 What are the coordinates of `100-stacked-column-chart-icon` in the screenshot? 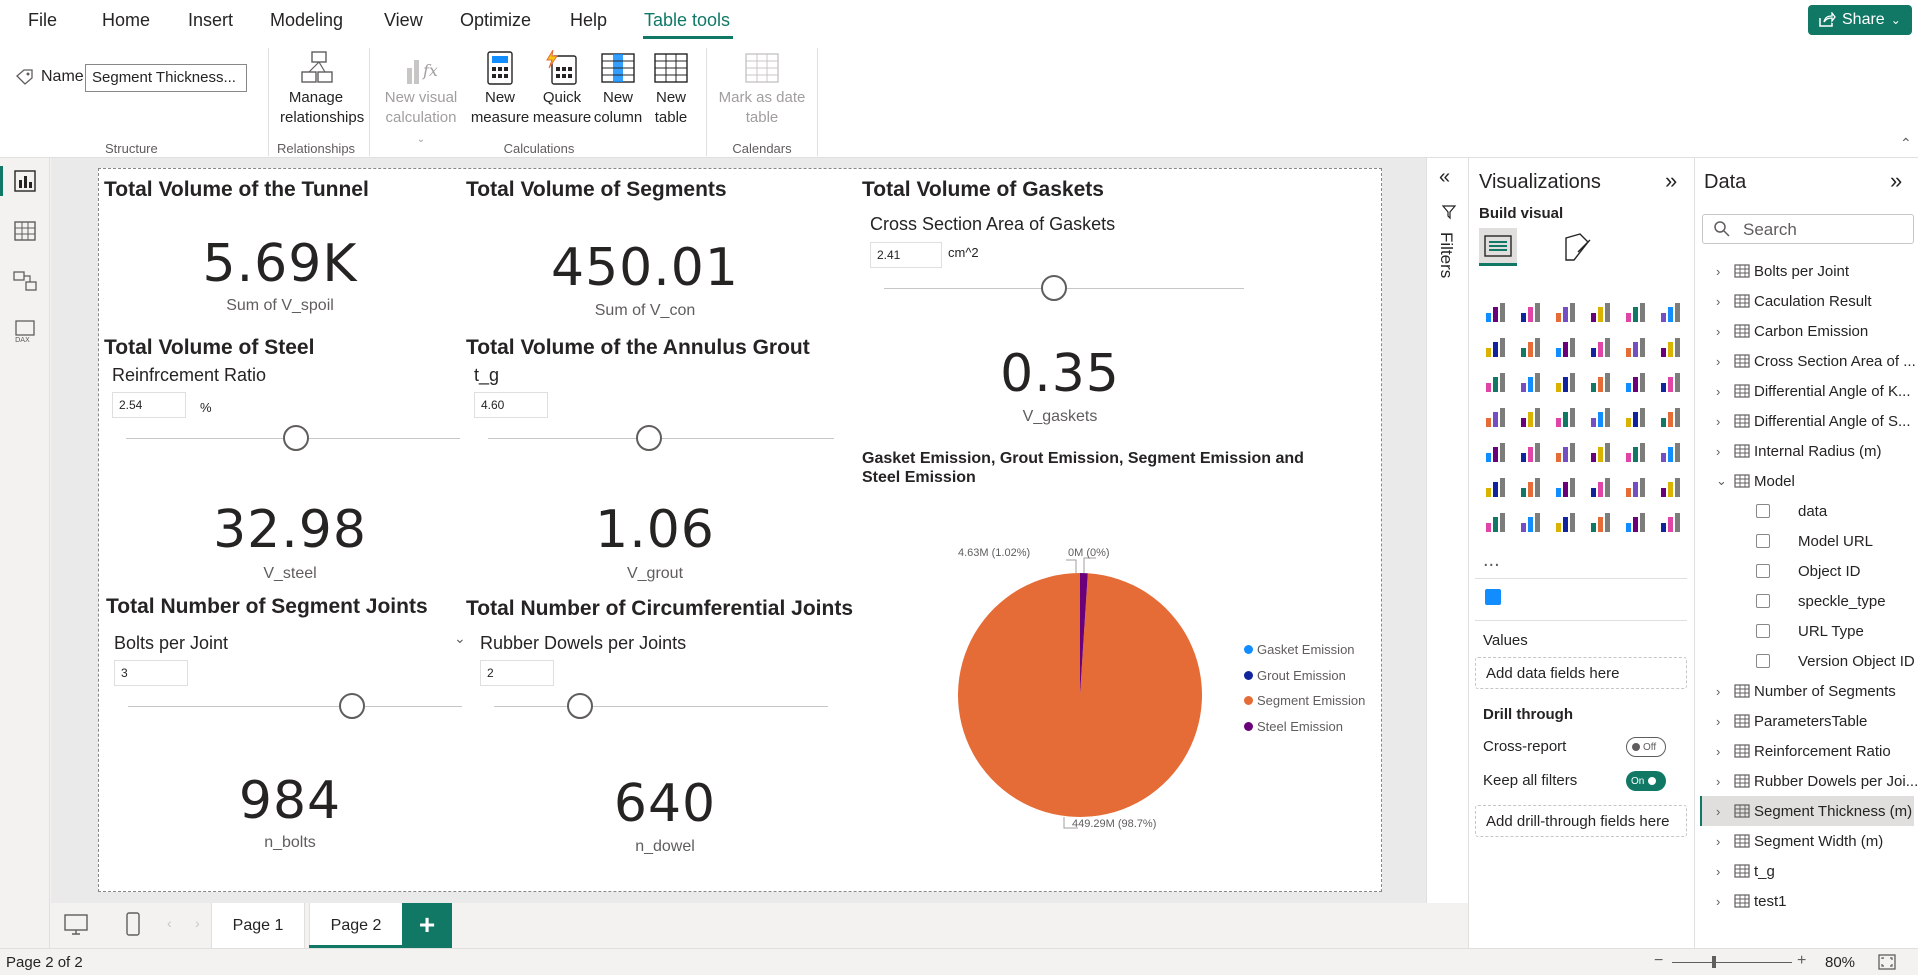 It's located at (1671, 312).